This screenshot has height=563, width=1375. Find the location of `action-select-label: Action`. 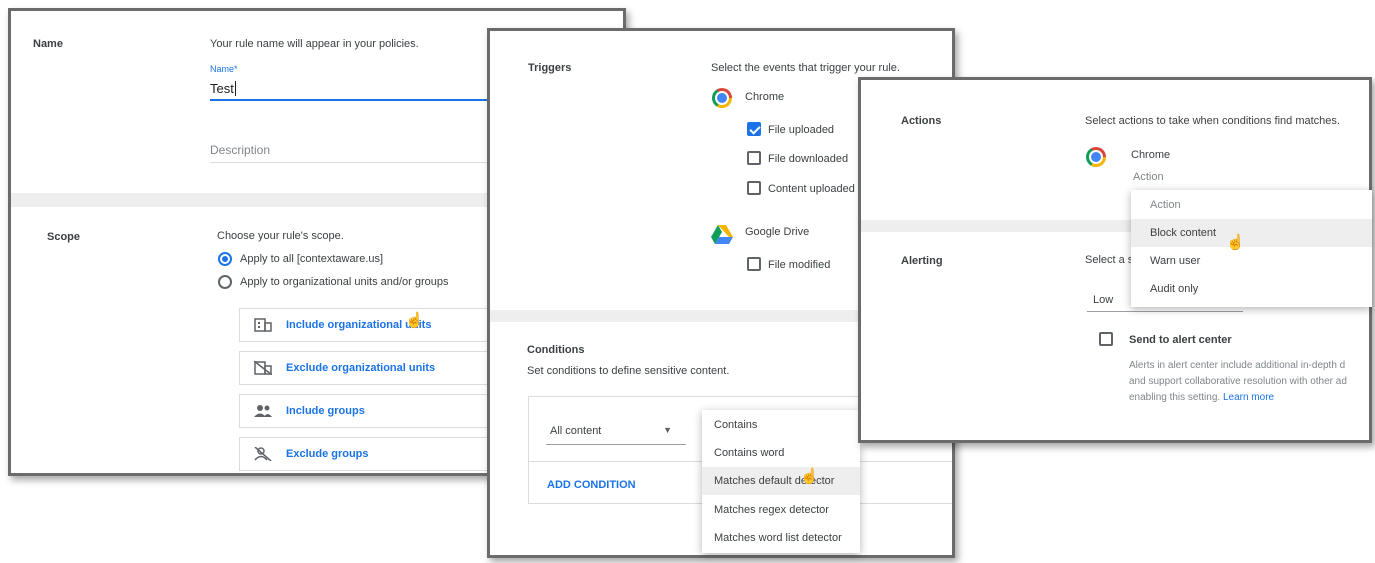

action-select-label: Action is located at coordinates (1148, 177).